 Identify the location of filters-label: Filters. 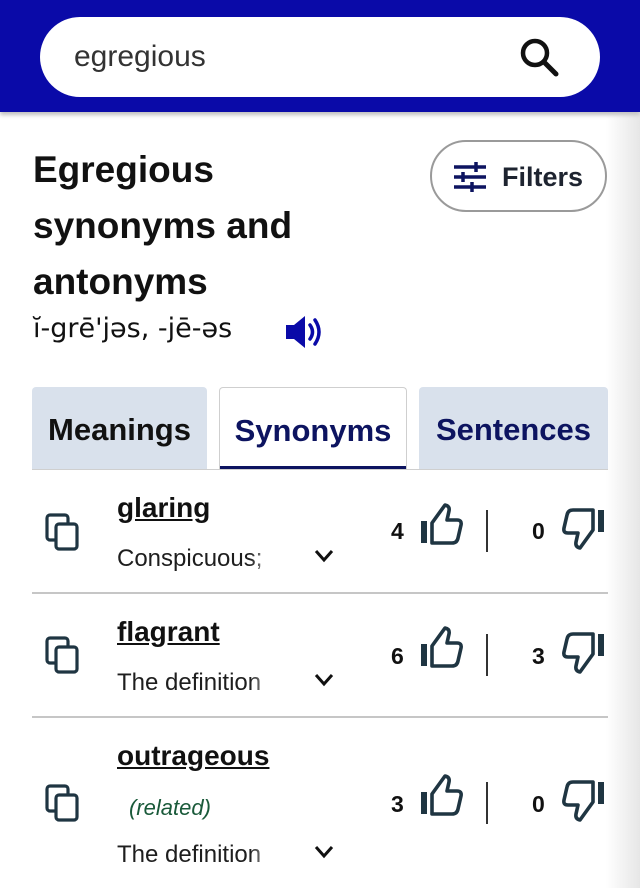
(543, 177).